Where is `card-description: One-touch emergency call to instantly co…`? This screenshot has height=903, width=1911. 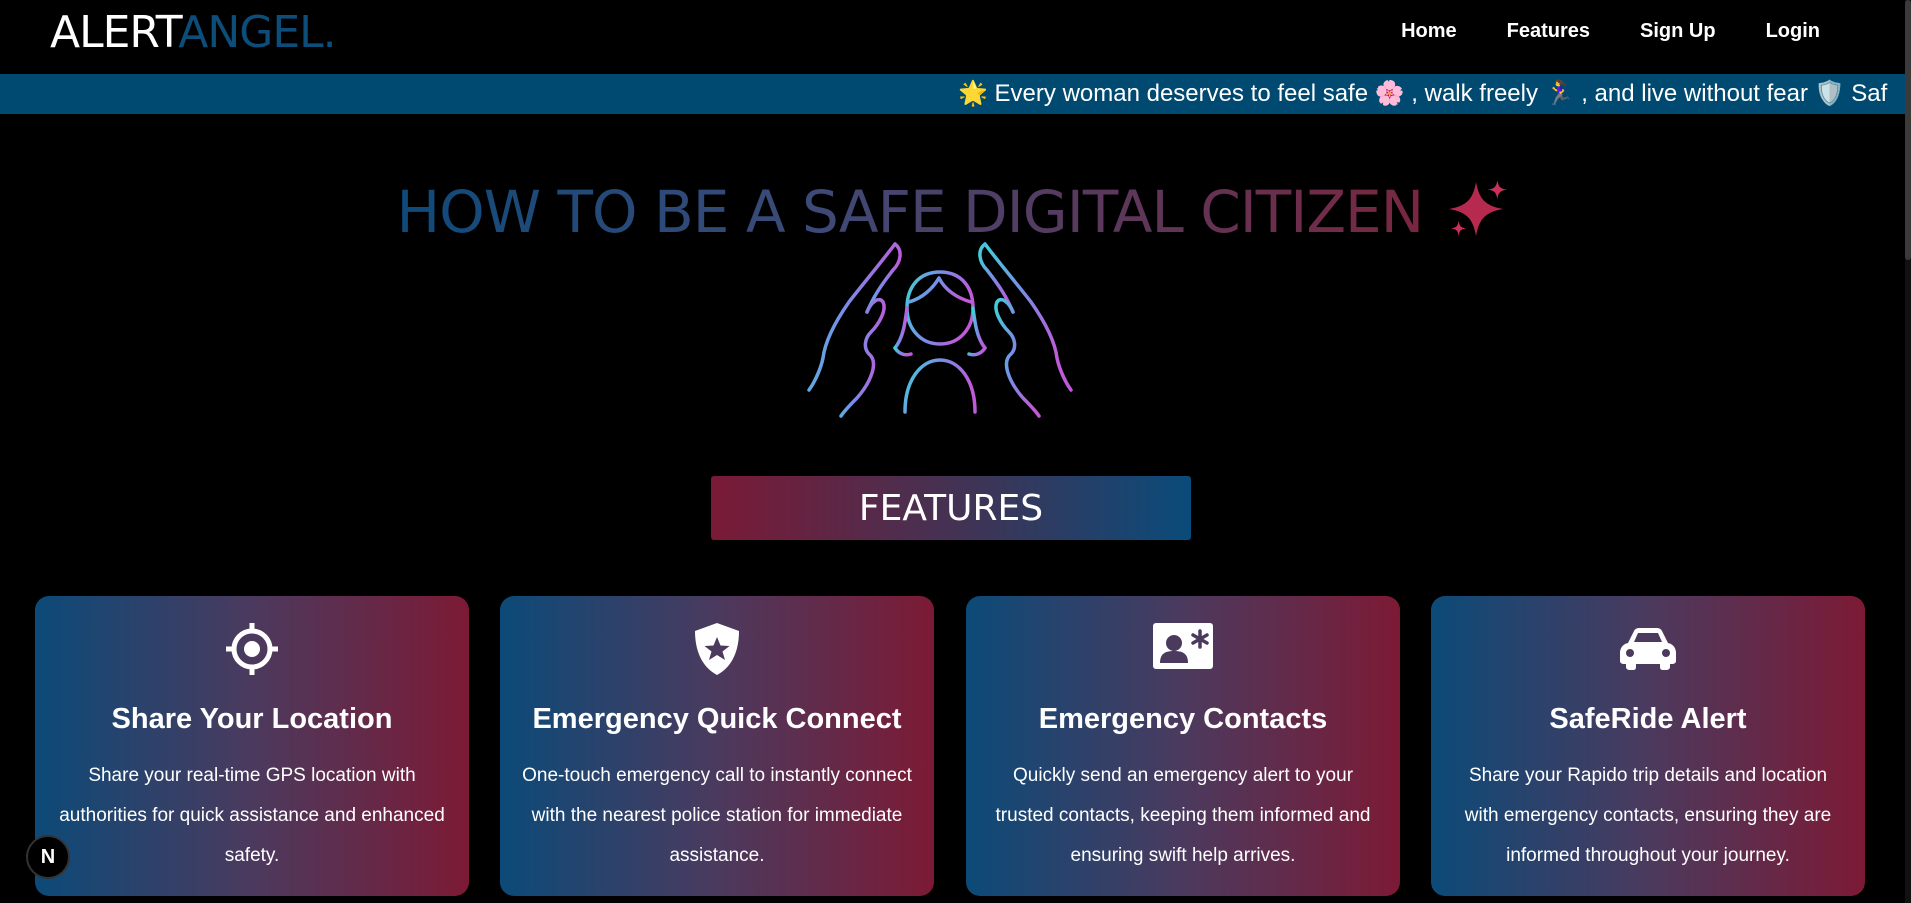
card-description: One-touch emergency call to instantly co… is located at coordinates (717, 815).